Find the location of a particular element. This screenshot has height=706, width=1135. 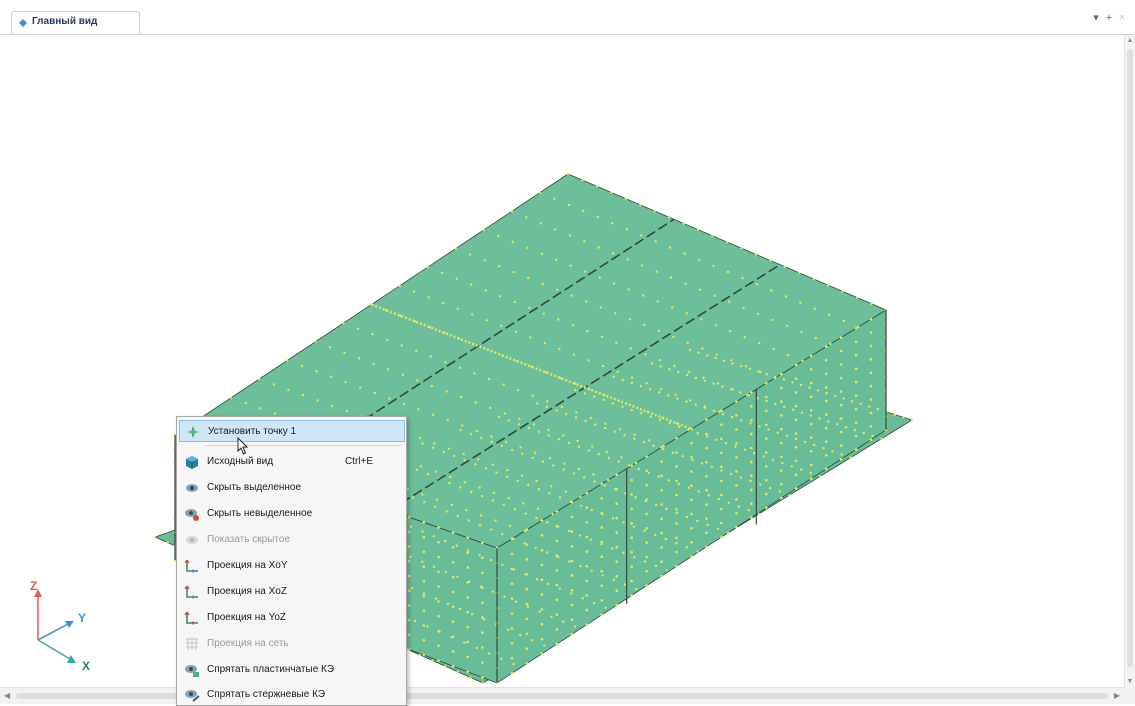

menu-item-label: Скрыть выделенное is located at coordinates (254, 487).